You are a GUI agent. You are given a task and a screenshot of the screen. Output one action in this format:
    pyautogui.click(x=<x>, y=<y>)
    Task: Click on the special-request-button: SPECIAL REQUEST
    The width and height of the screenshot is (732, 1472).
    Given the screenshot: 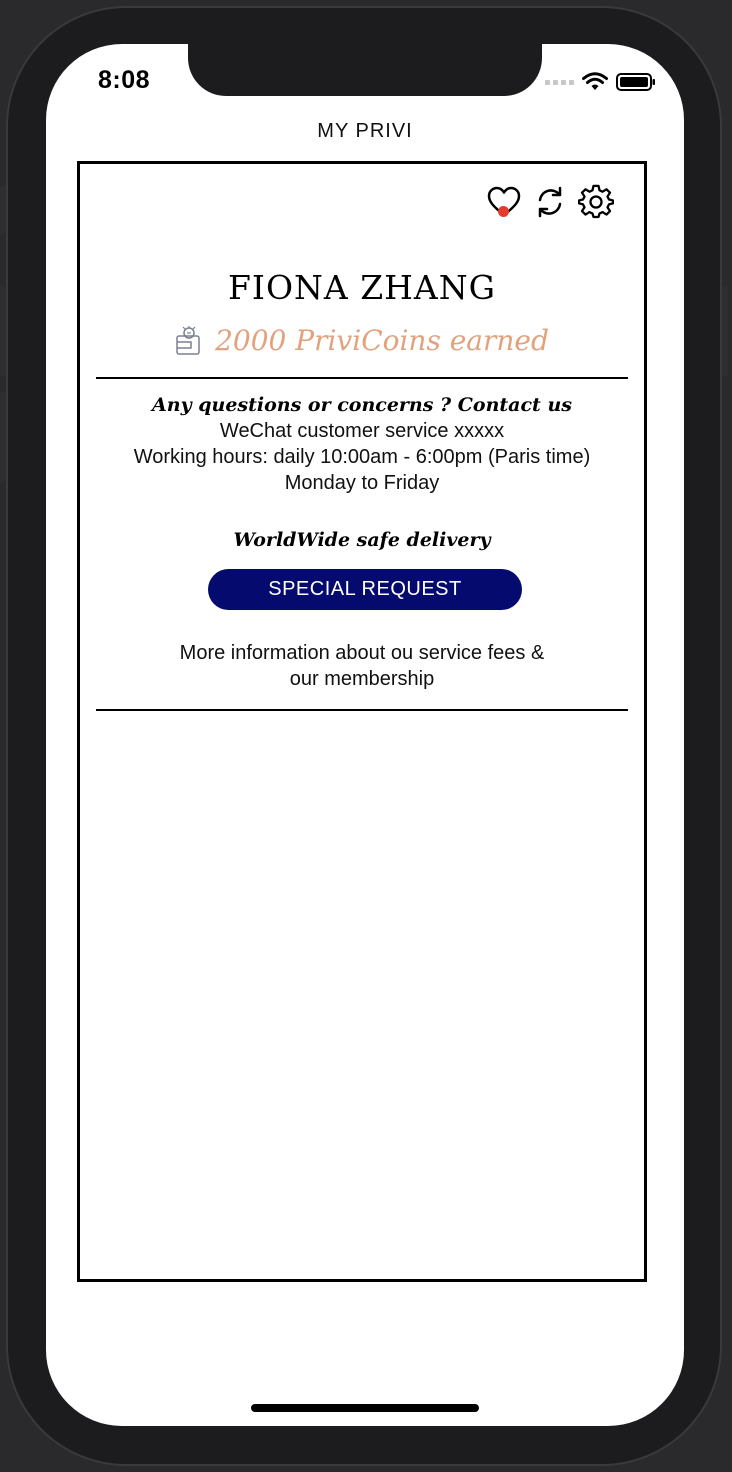 What is the action you would take?
    pyautogui.click(x=365, y=589)
    